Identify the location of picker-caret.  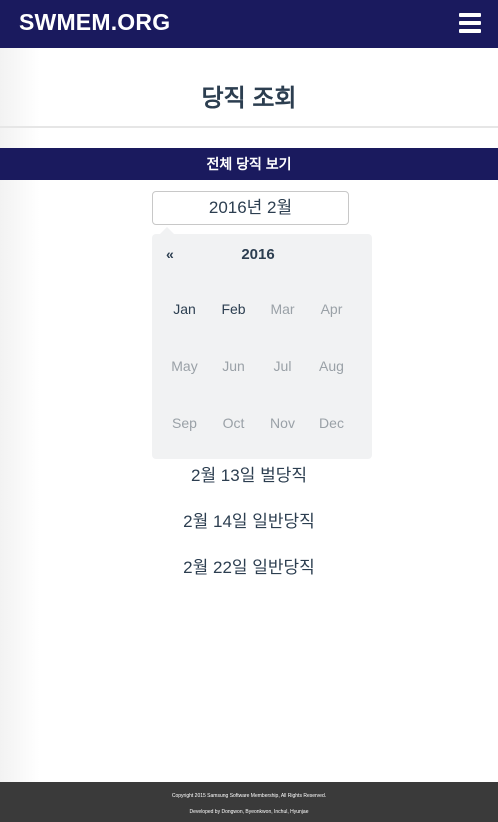
(167, 230).